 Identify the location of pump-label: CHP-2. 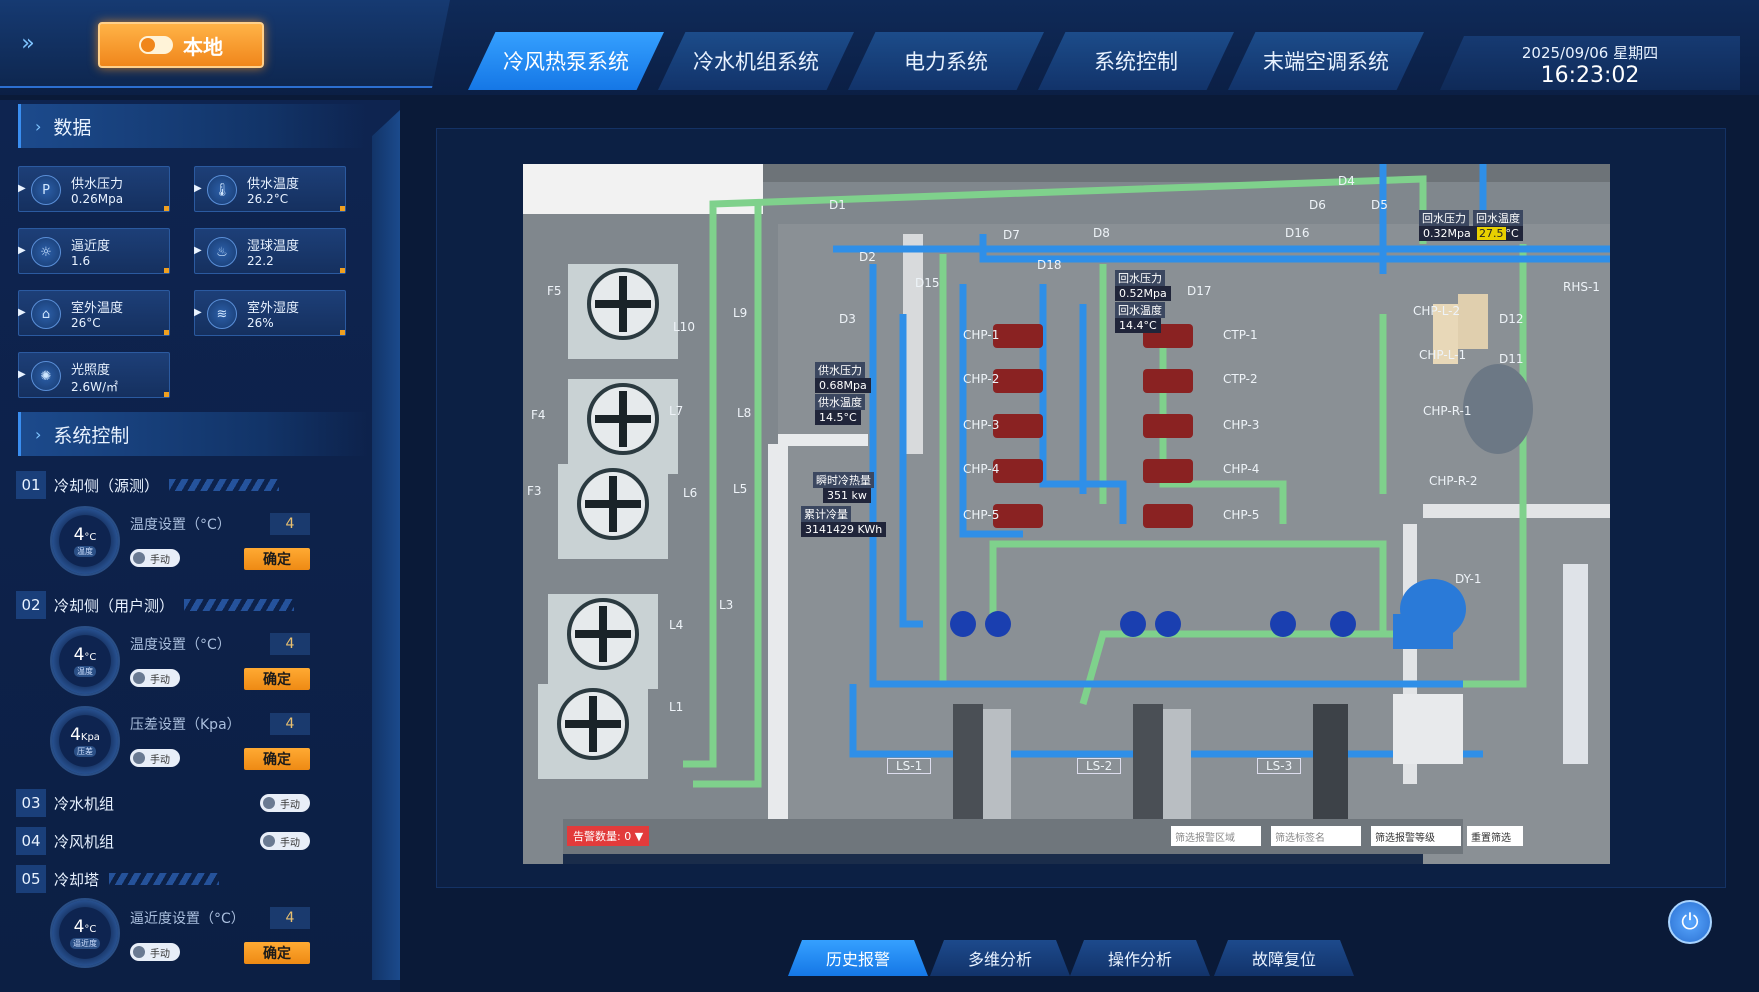
(981, 379).